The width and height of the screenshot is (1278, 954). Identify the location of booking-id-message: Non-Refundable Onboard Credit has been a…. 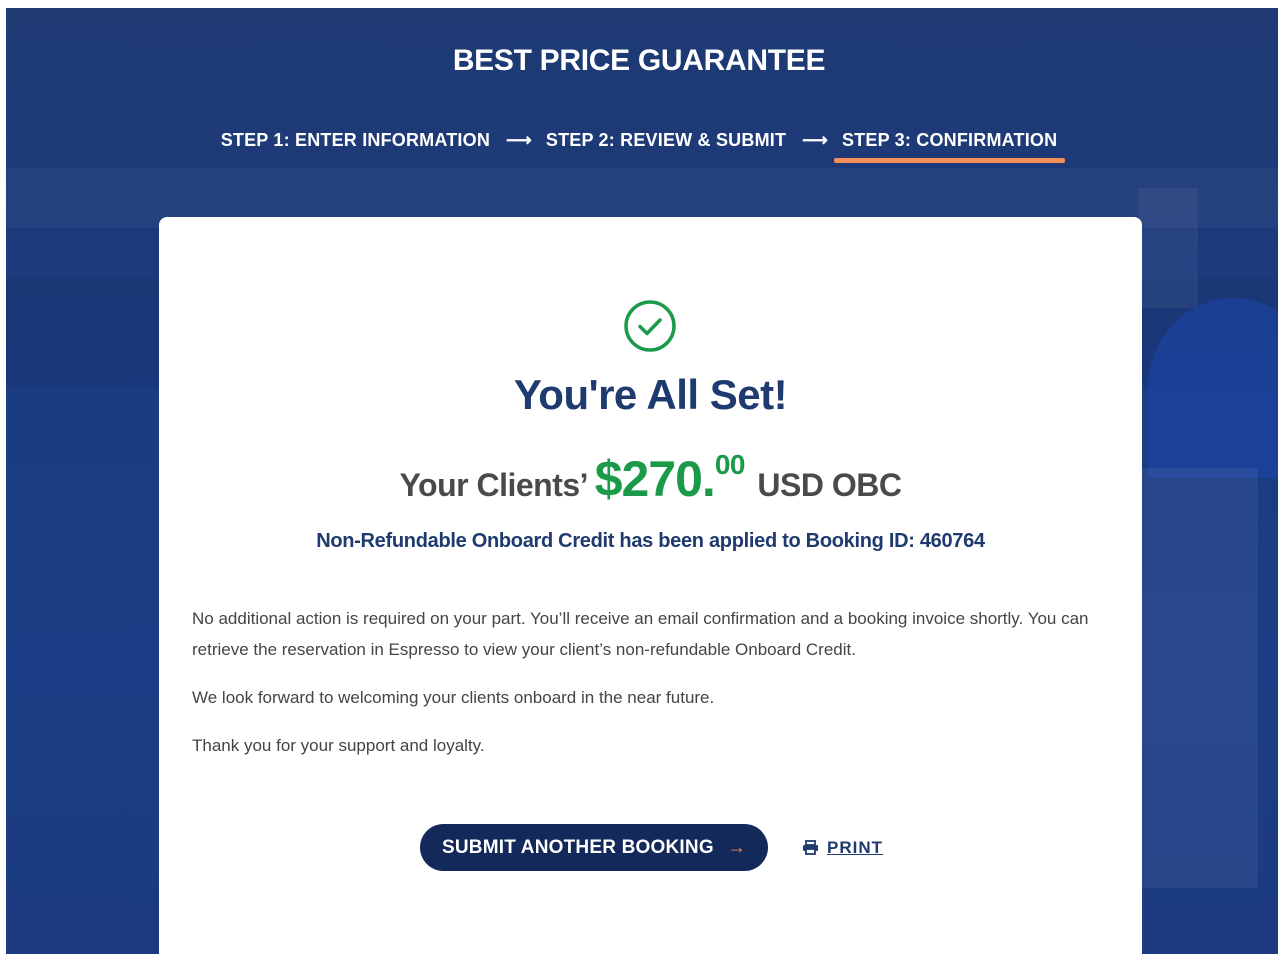
(650, 541).